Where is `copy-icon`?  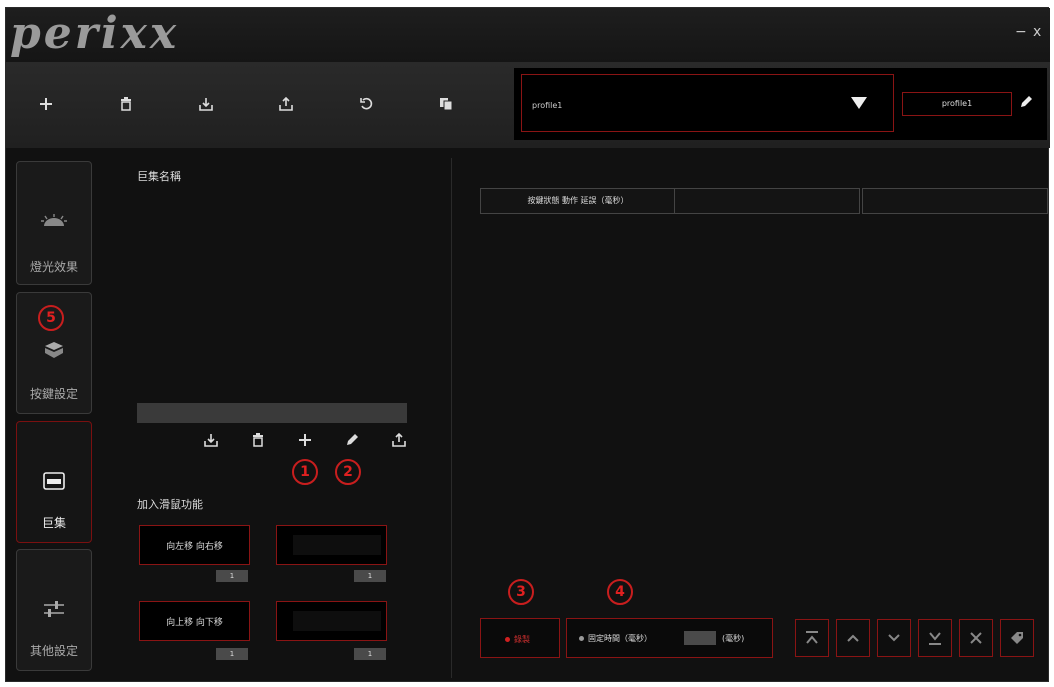
copy-icon is located at coordinates (446, 104).